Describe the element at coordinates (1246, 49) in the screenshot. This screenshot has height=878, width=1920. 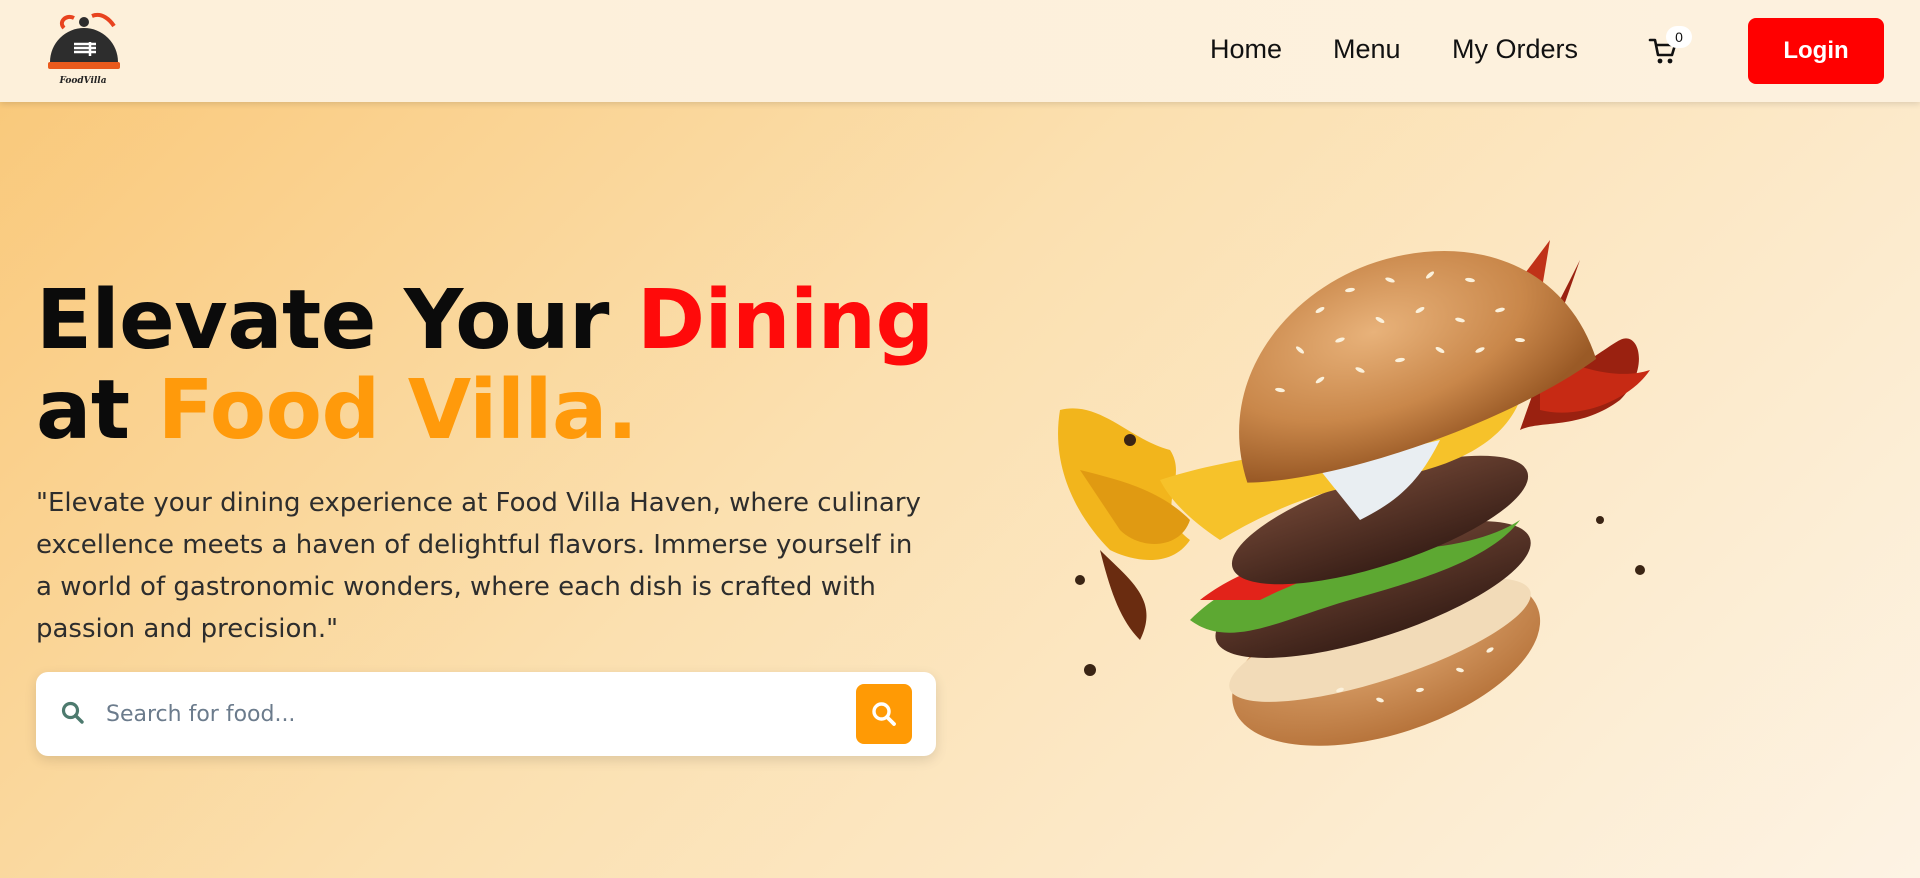
I see `nav-home-link: Home` at that location.